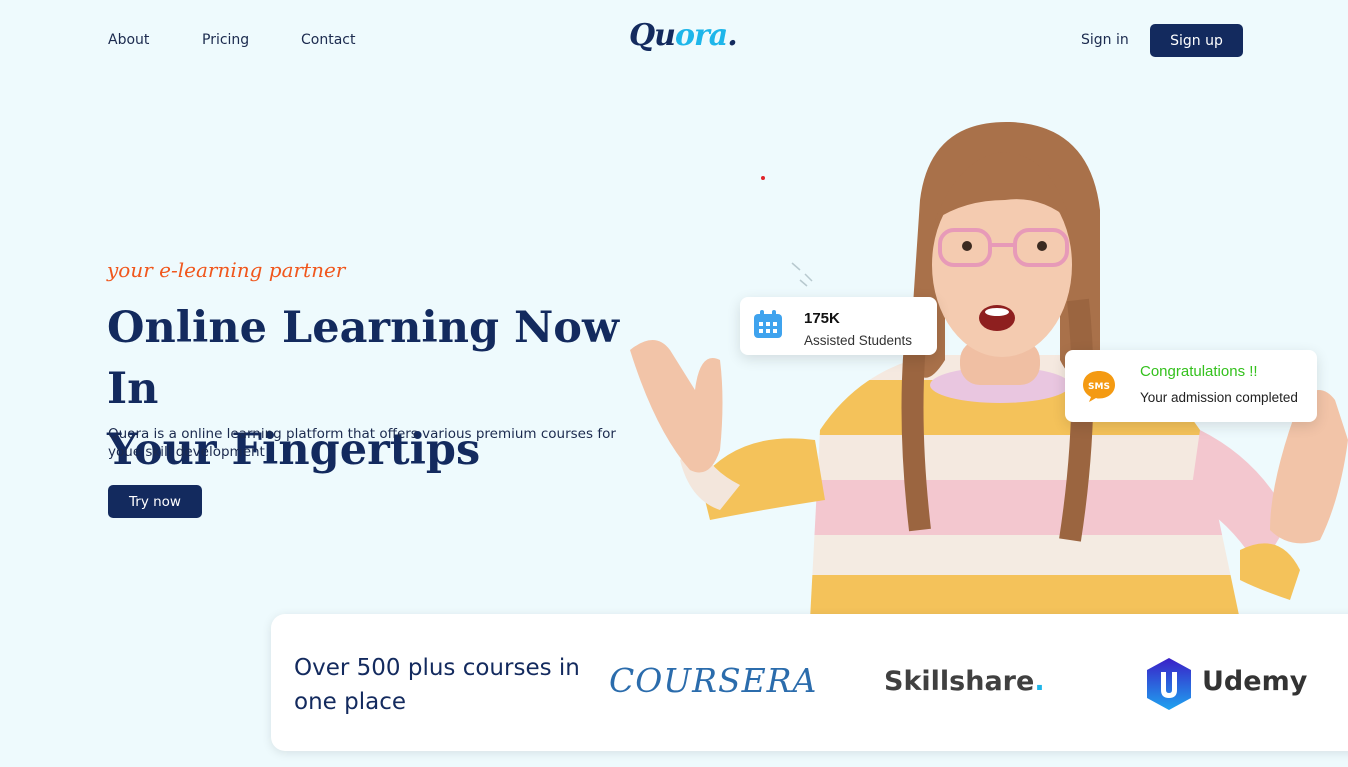 The image size is (1348, 767). What do you see at coordinates (1199, 371) in the screenshot?
I see `congrats-title: Congratulations !!` at bounding box center [1199, 371].